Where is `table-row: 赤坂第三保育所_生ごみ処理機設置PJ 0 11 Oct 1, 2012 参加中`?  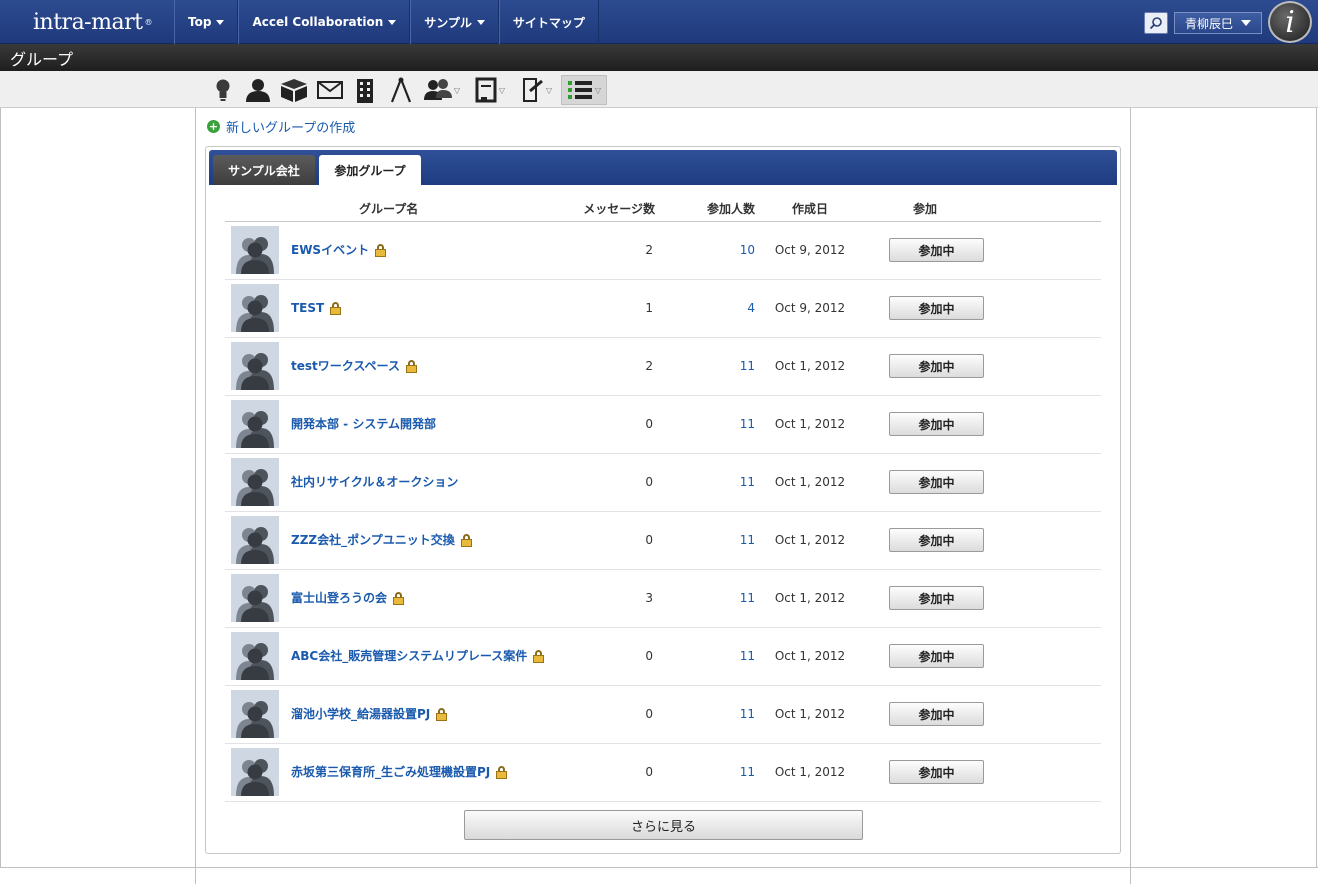 table-row: 赤坂第三保育所_生ごみ処理機設置PJ 0 11 Oct 1, 2012 参加中 is located at coordinates (663, 772).